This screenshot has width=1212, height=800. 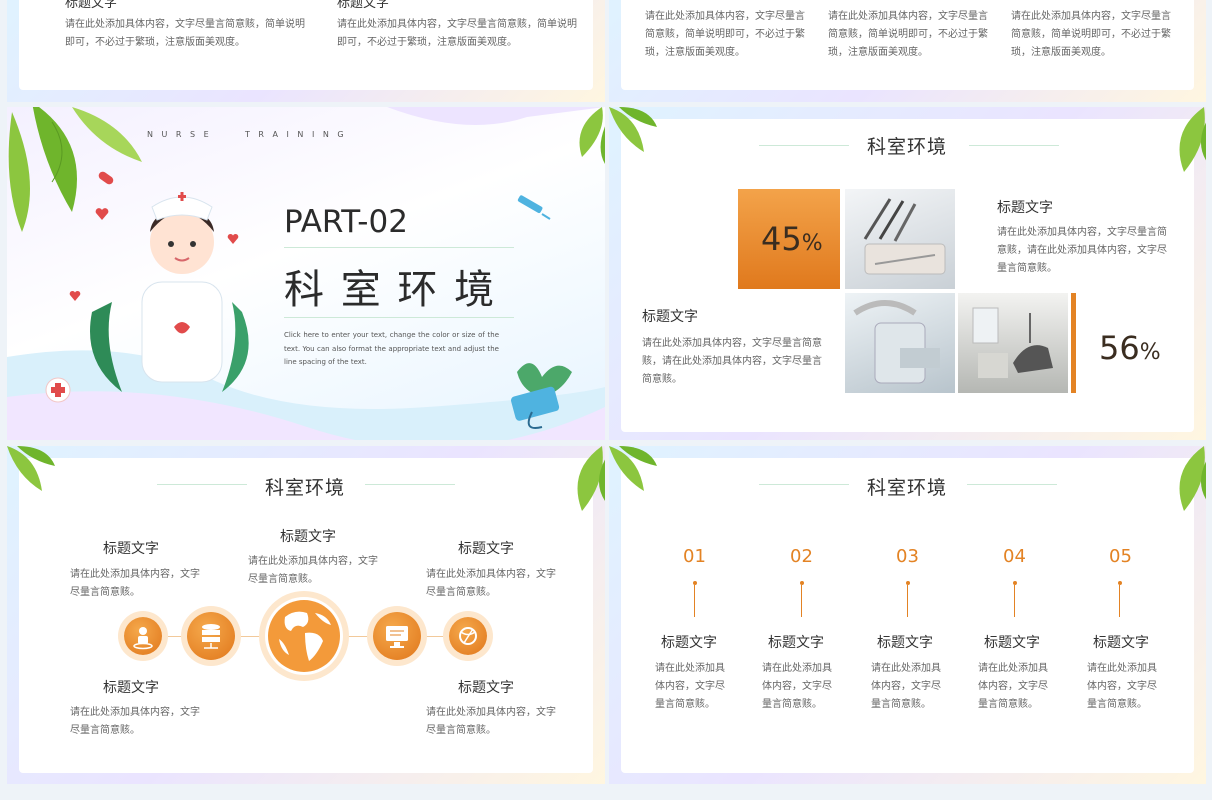 What do you see at coordinates (468, 636) in the screenshot?
I see `sports-ball-icon` at bounding box center [468, 636].